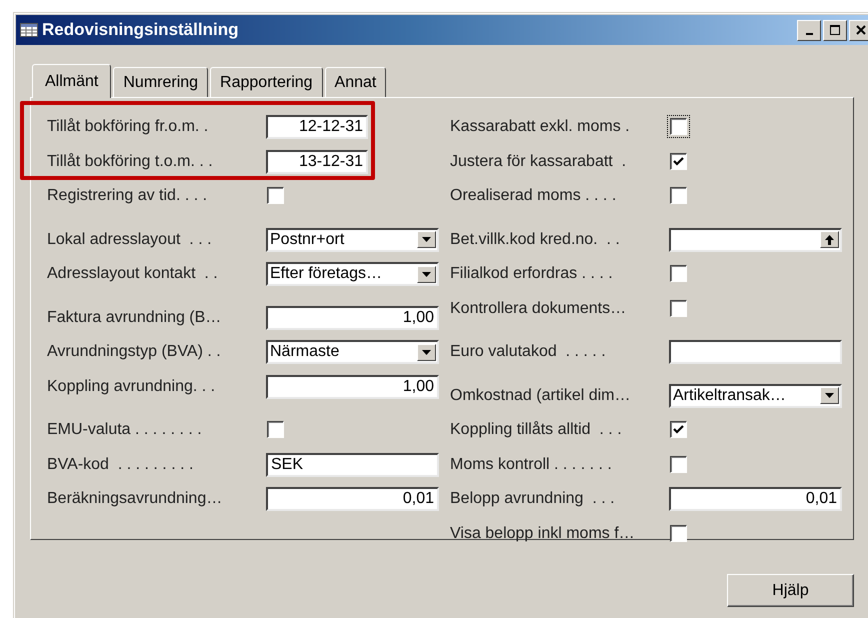  What do you see at coordinates (160, 82) in the screenshot?
I see `tab: Numrering` at bounding box center [160, 82].